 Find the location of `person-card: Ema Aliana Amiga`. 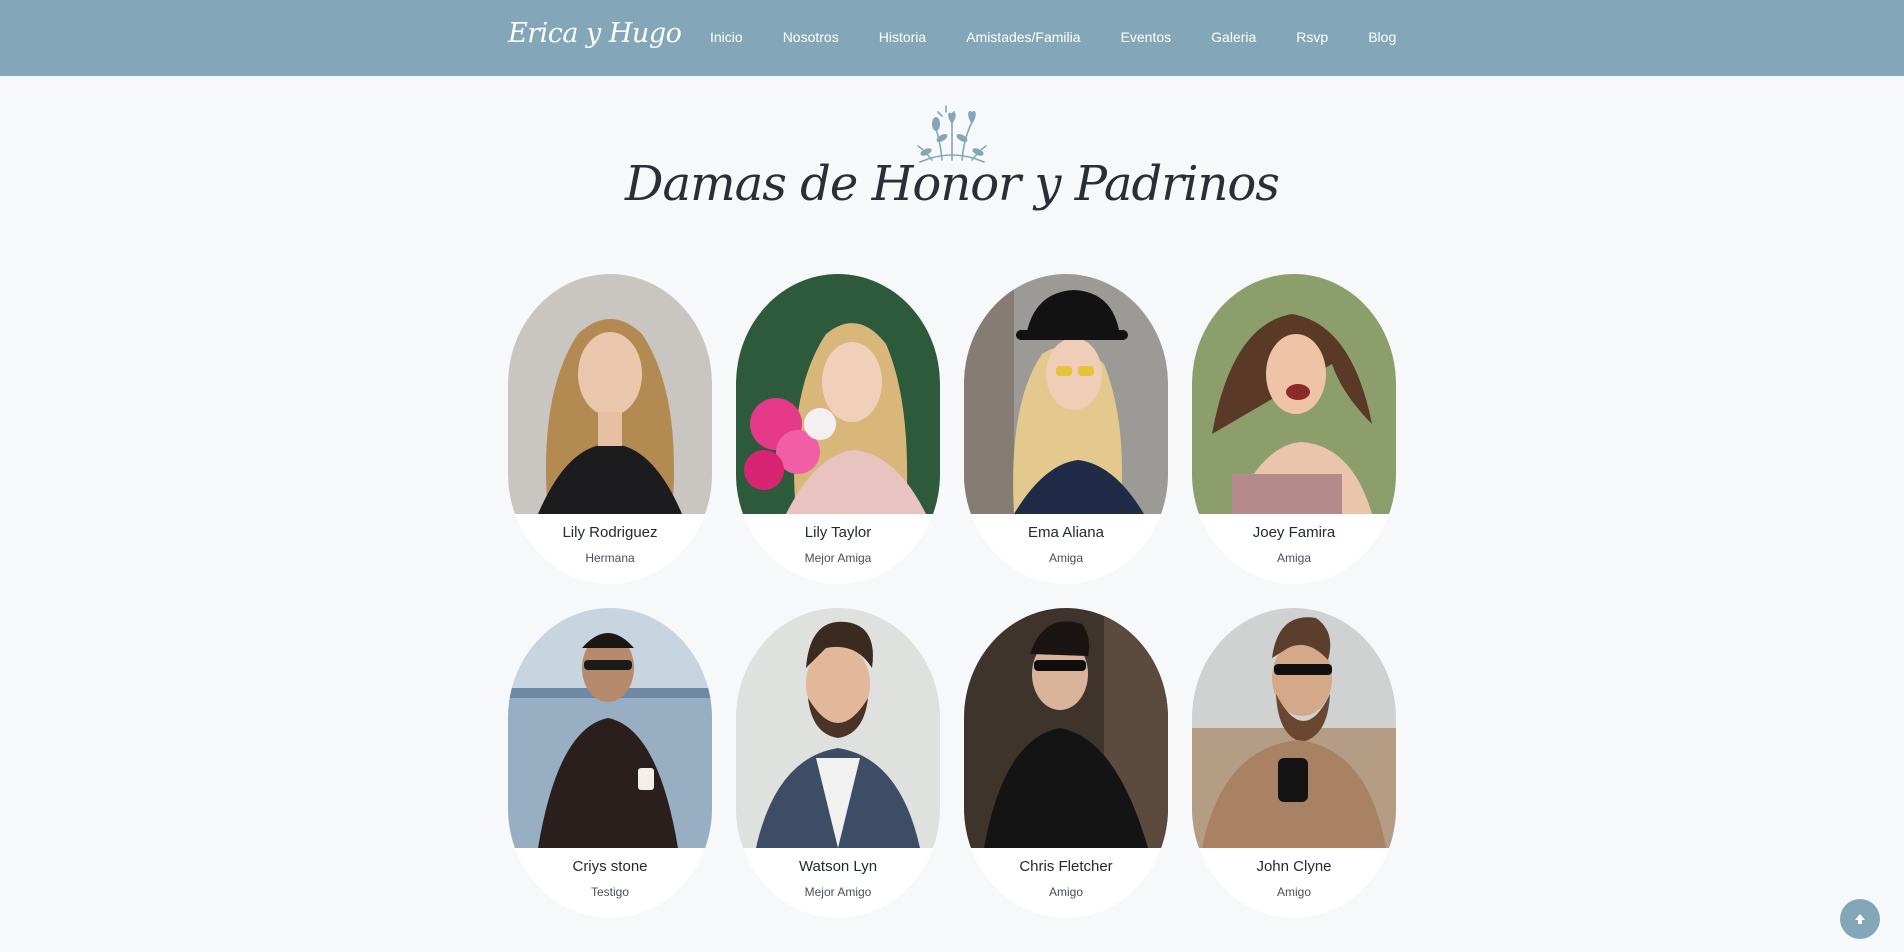

person-card: Ema Aliana Amiga is located at coordinates (1066, 429).